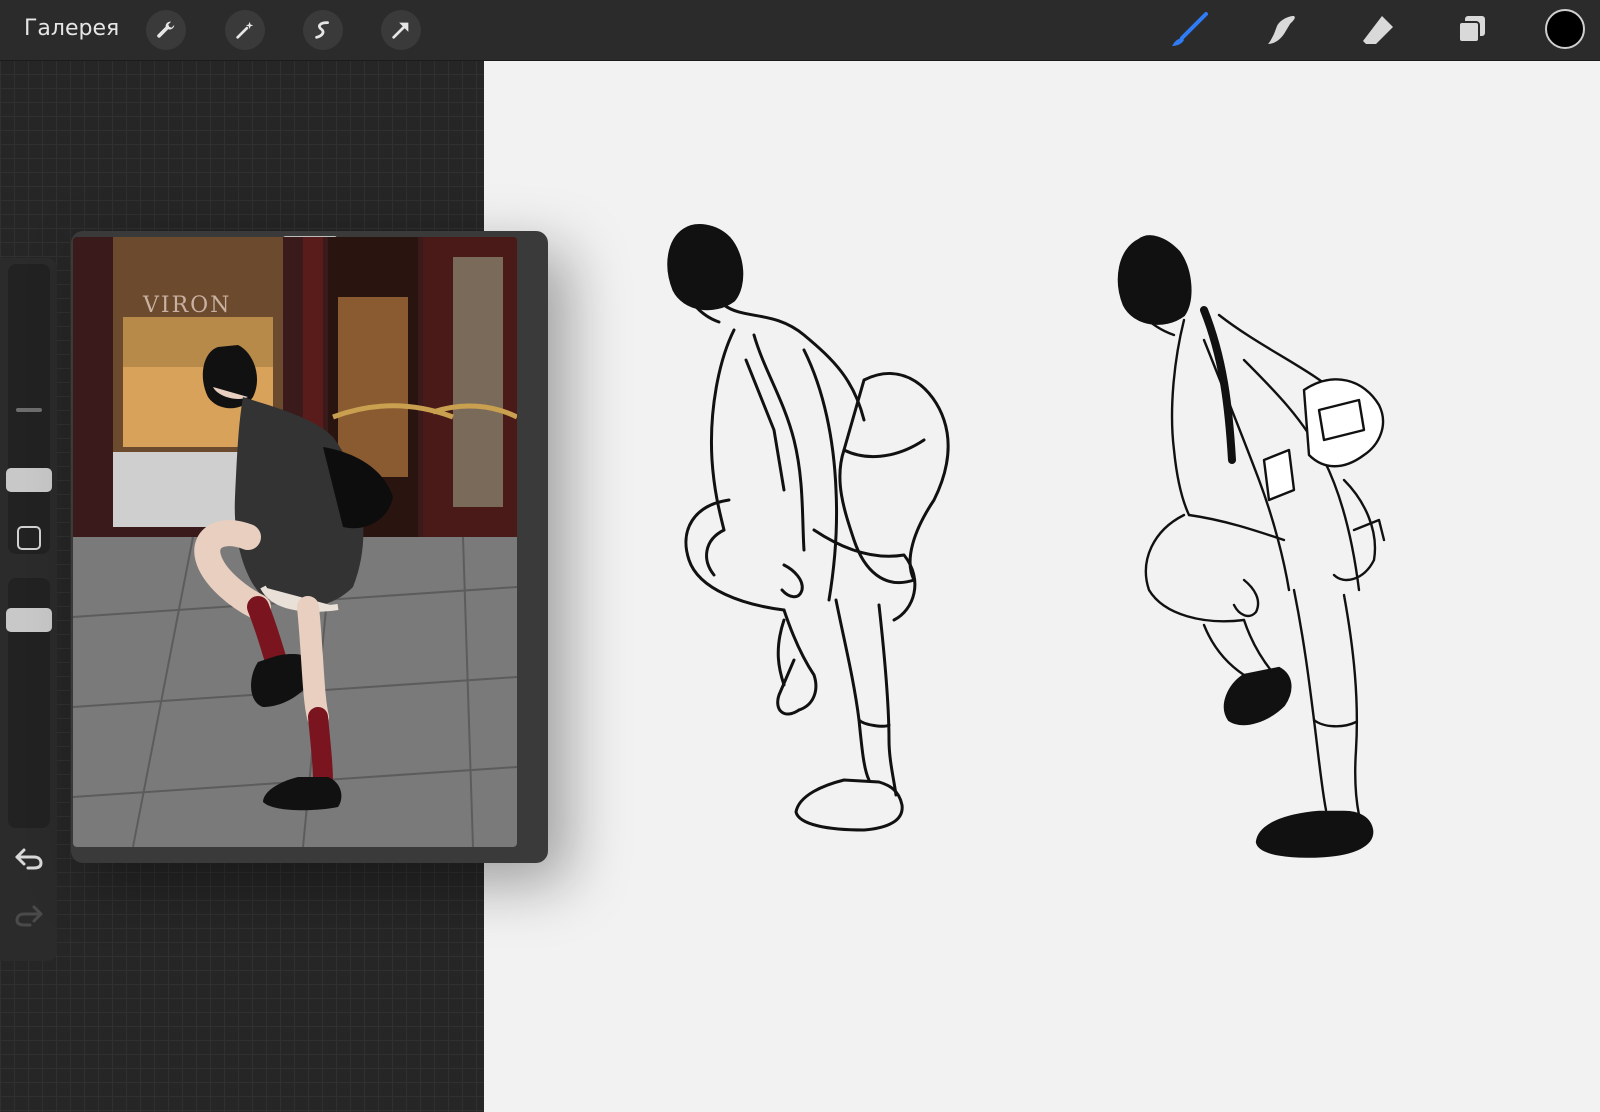 The height and width of the screenshot is (1112, 1600). I want to click on redo-icon, so click(29, 918).